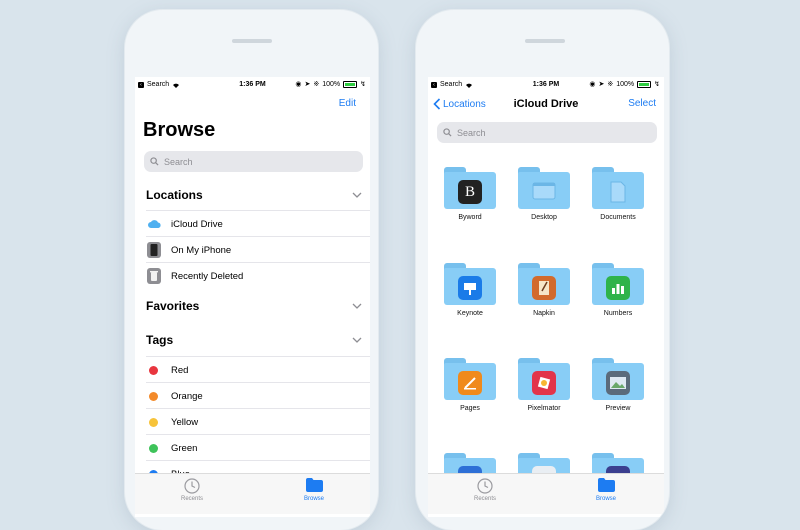 The width and height of the screenshot is (800, 530). I want to click on locations-header: Locations, so click(174, 195).